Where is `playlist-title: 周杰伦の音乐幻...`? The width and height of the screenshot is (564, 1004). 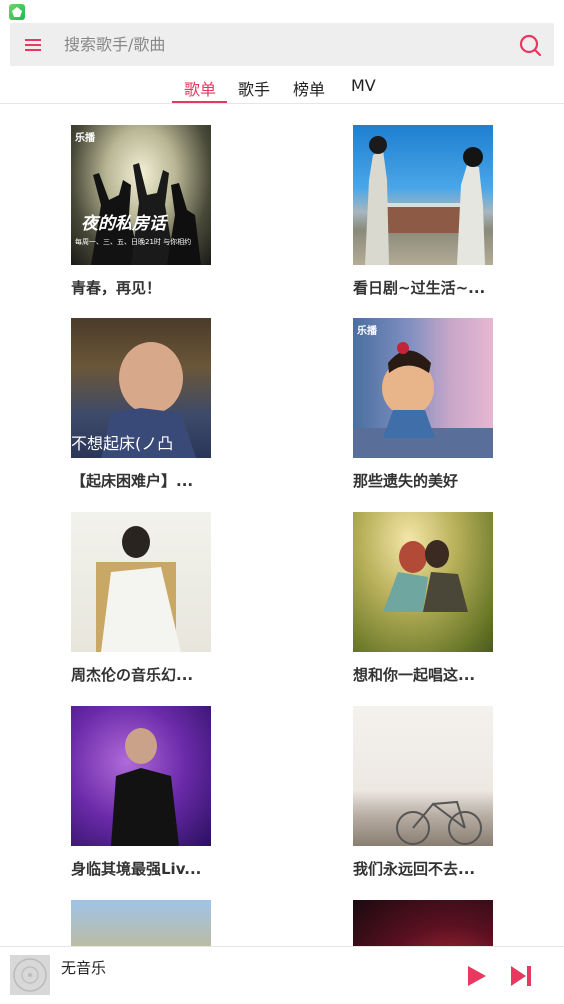 playlist-title: 周杰伦の音乐幻... is located at coordinates (132, 675).